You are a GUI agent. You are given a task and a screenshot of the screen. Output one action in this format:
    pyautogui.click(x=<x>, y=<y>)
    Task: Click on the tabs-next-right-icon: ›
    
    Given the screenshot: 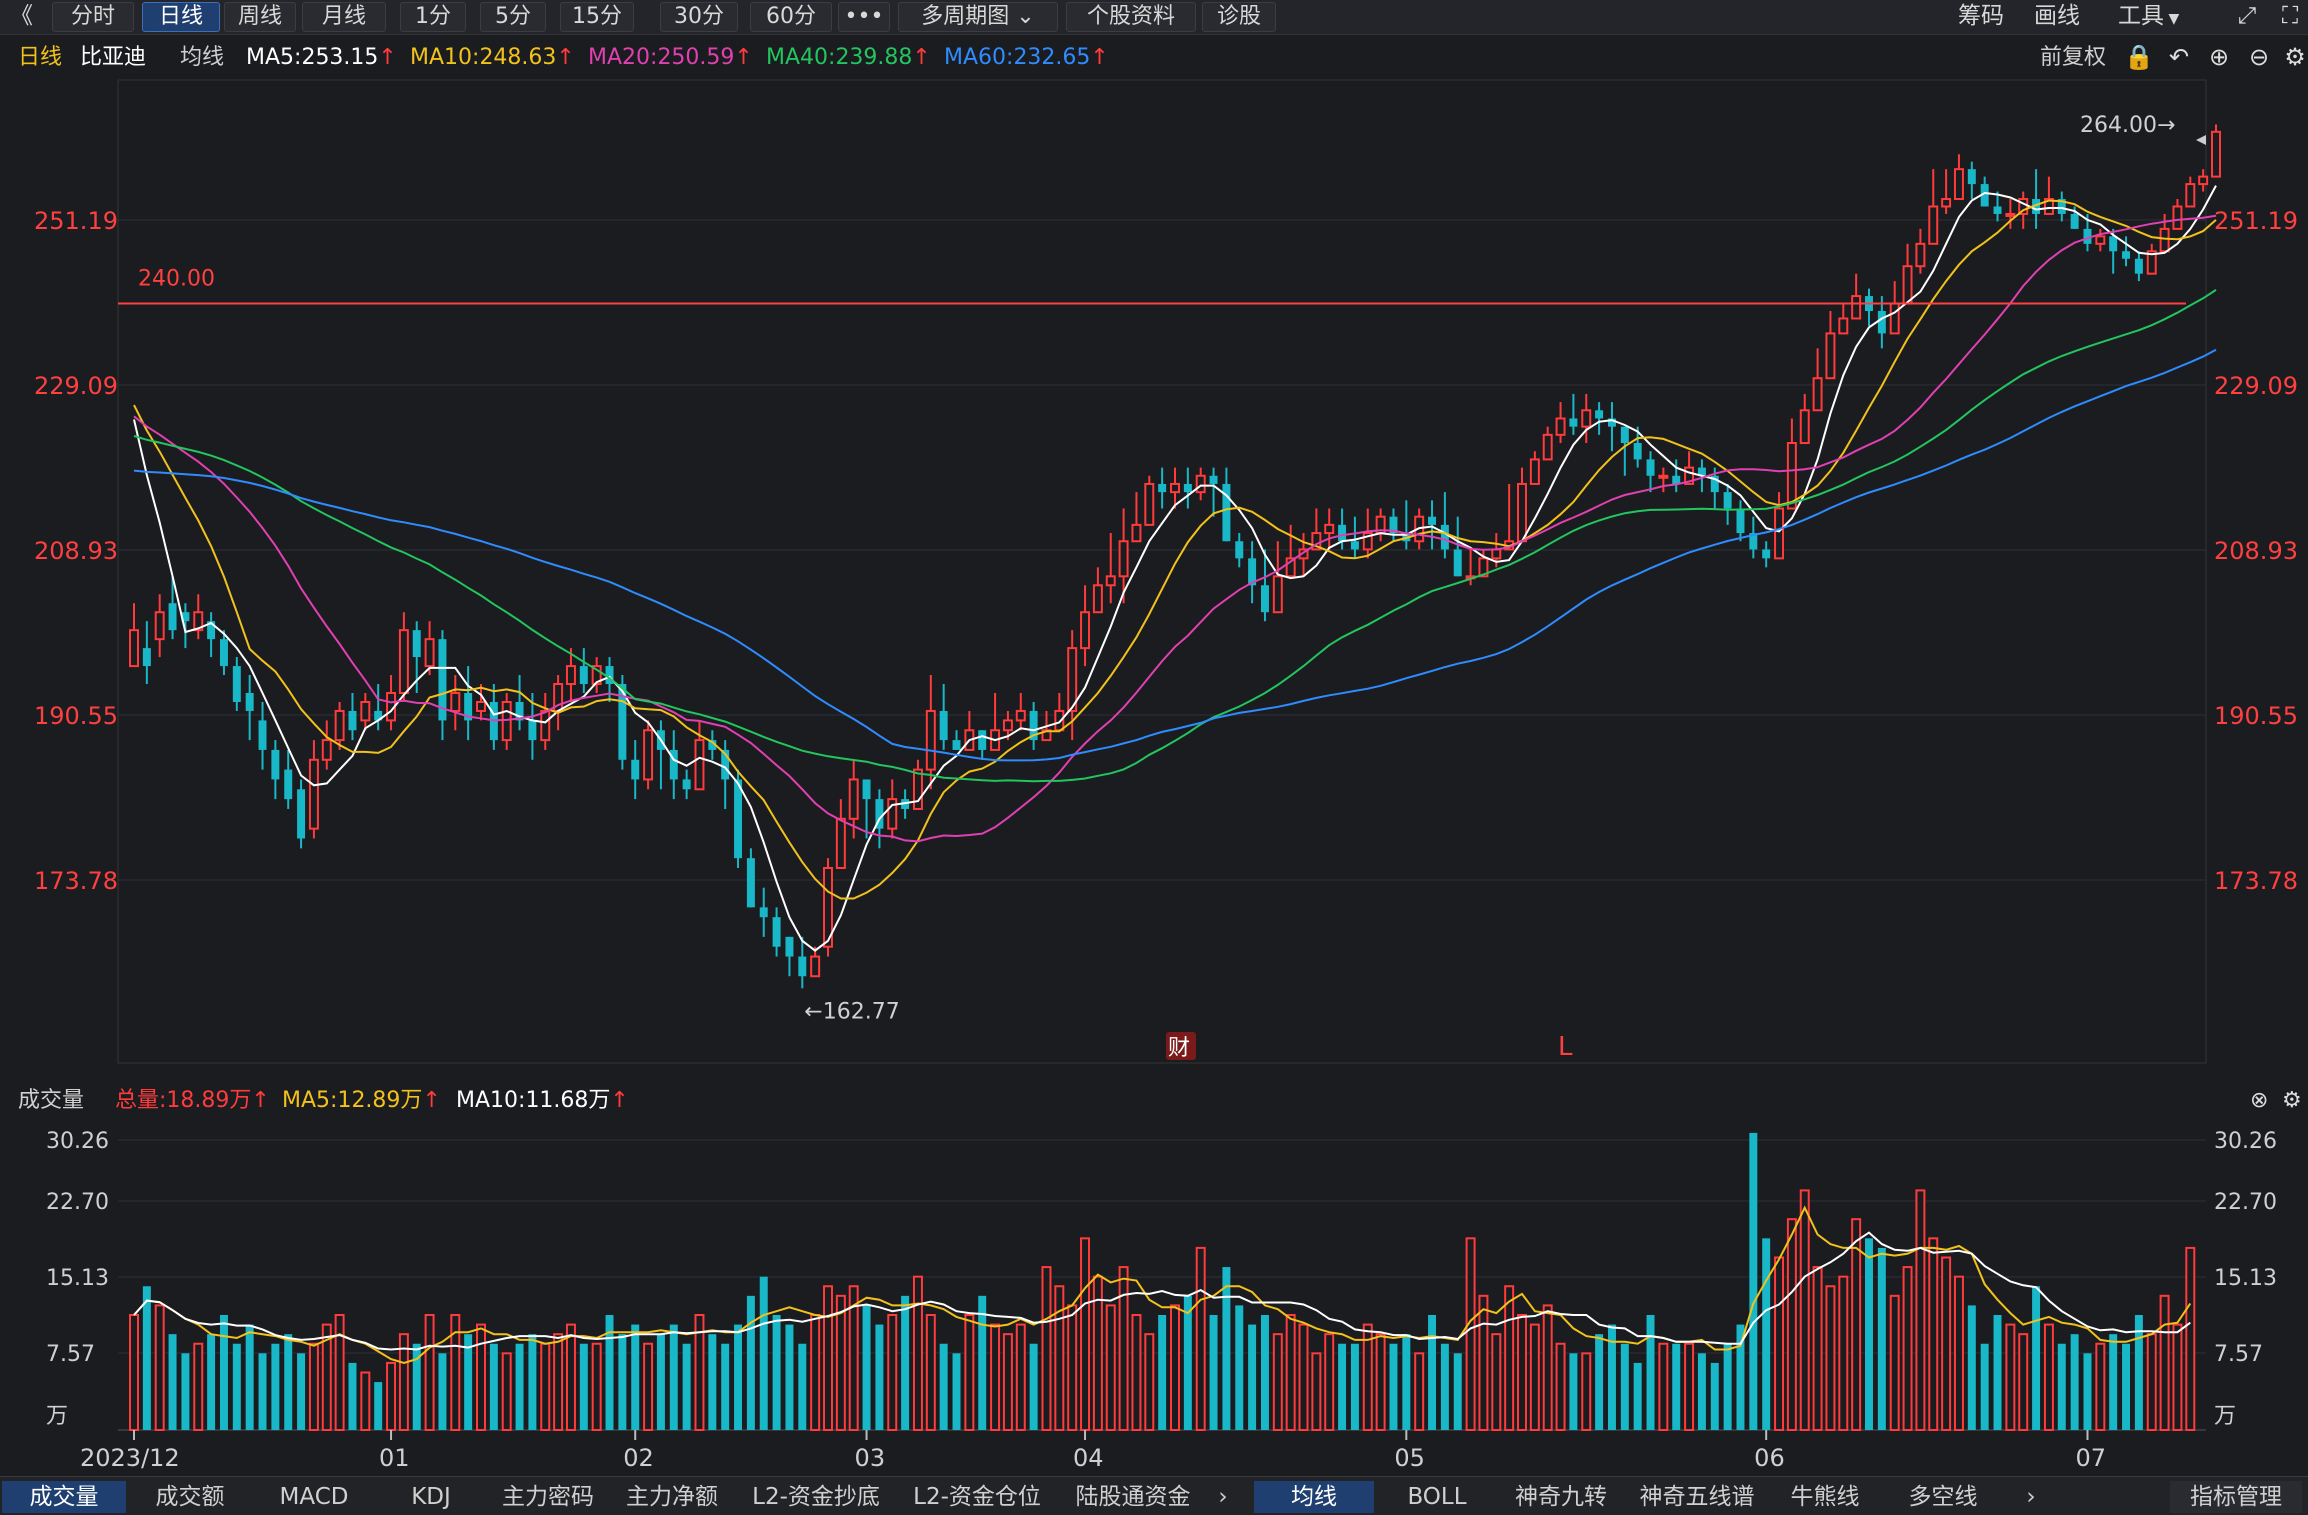 What is the action you would take?
    pyautogui.click(x=2031, y=1497)
    